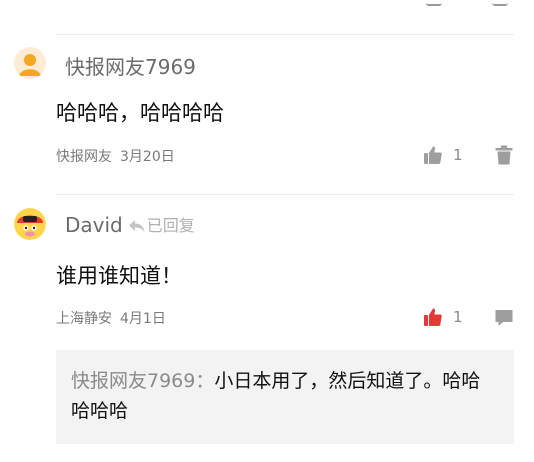  Describe the element at coordinates (136, 226) in the screenshot. I see `reply-arrow-icon` at that location.